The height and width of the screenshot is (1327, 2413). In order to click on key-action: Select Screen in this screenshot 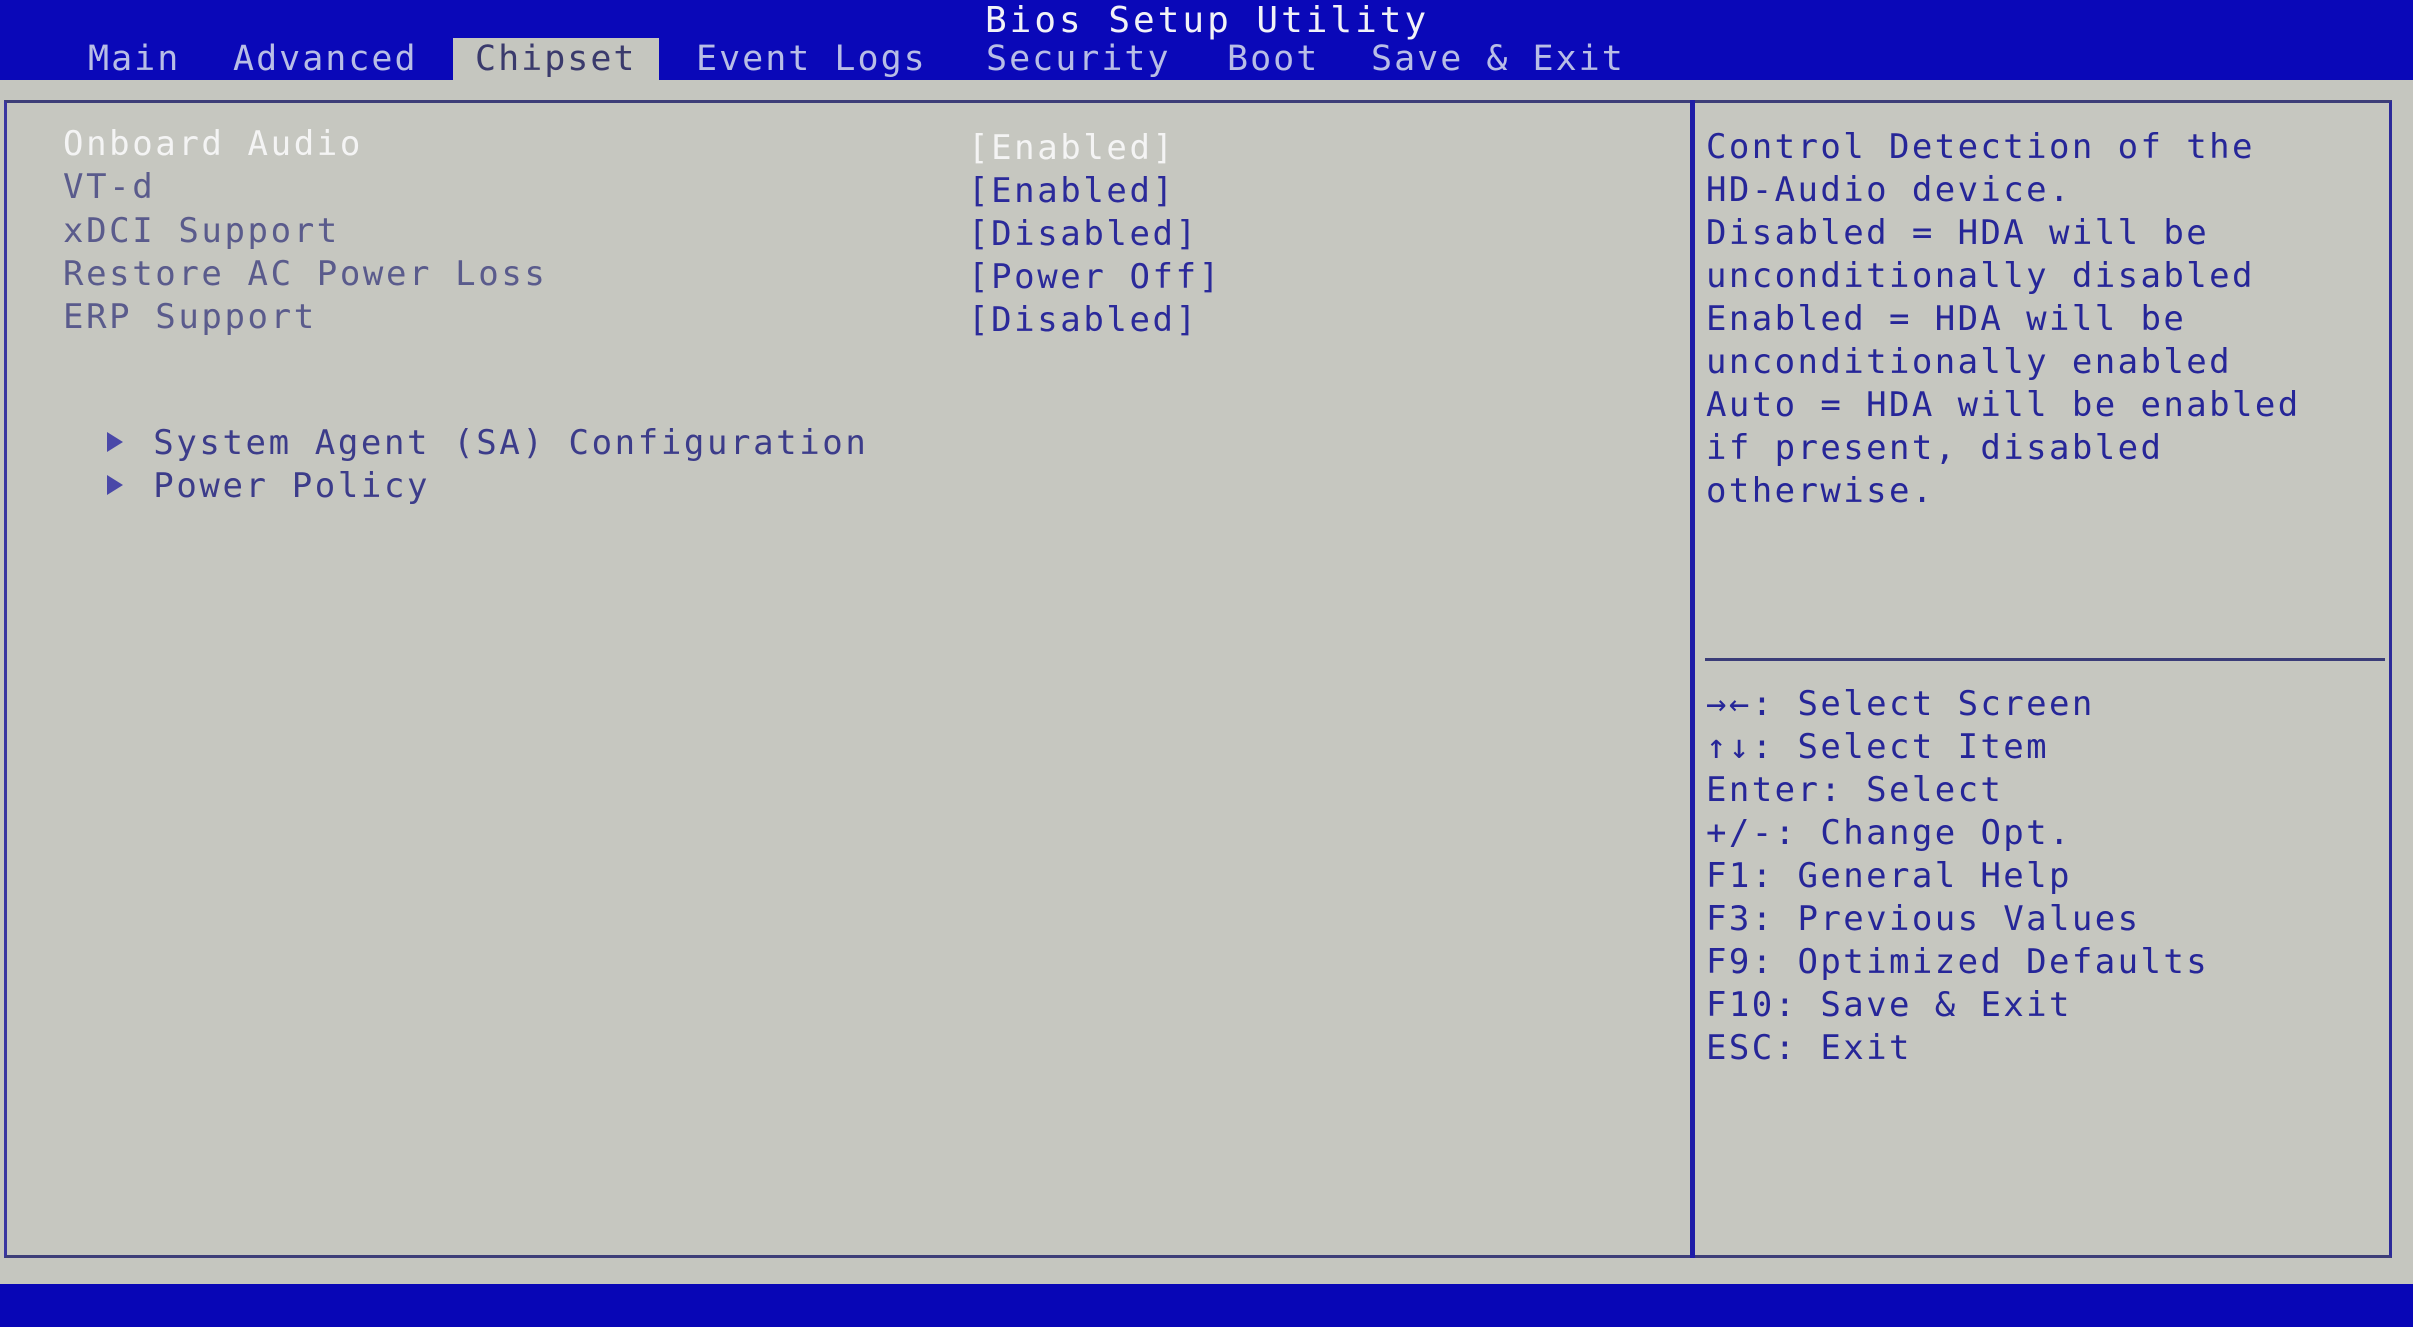, I will do `click(1934, 704)`.